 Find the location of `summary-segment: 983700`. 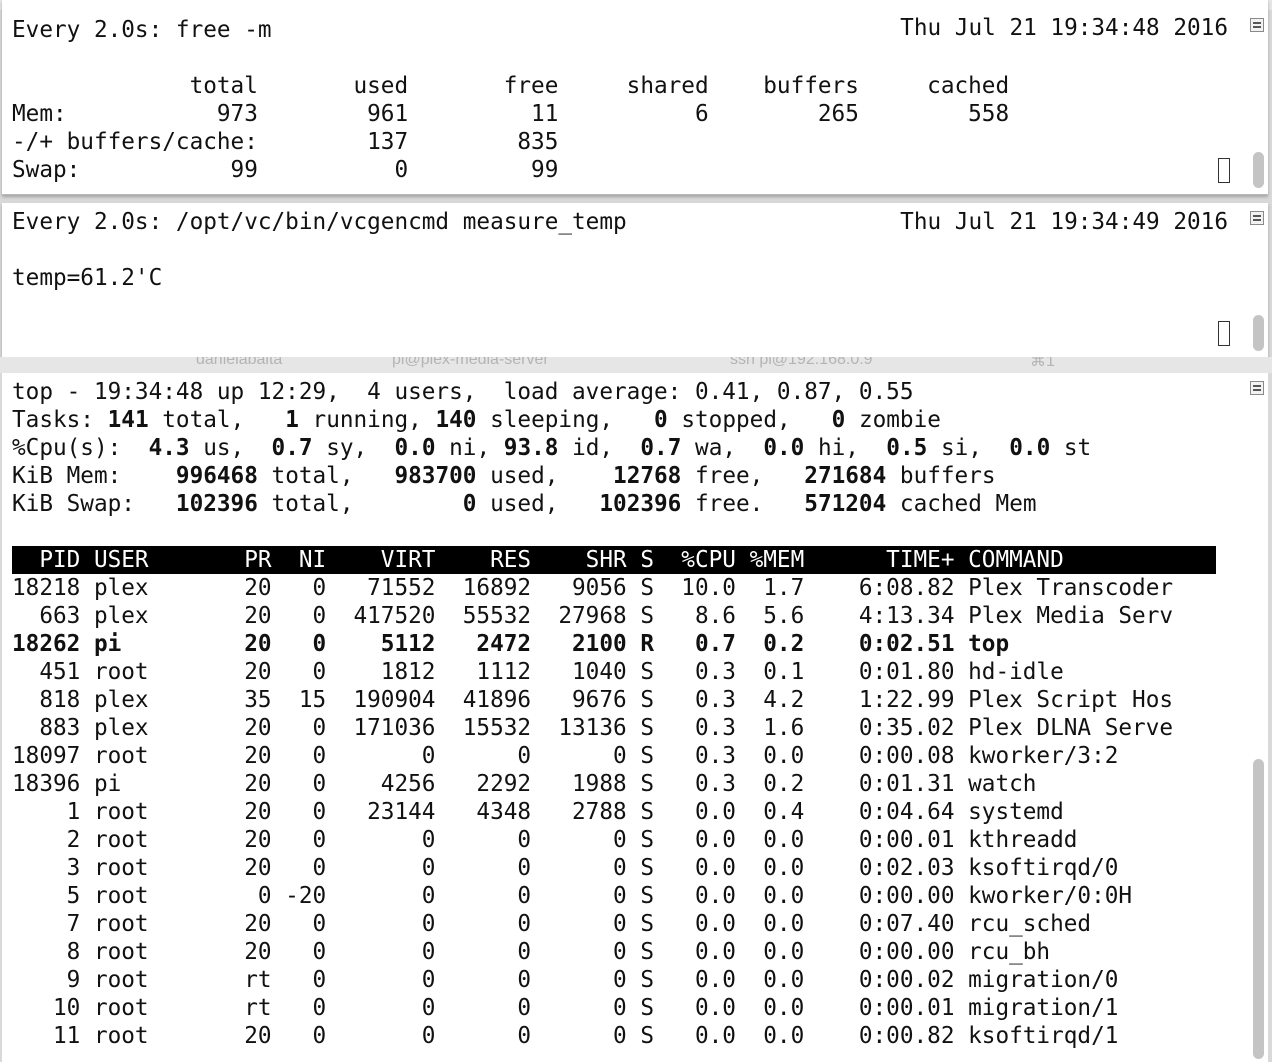

summary-segment: 983700 is located at coordinates (435, 476).